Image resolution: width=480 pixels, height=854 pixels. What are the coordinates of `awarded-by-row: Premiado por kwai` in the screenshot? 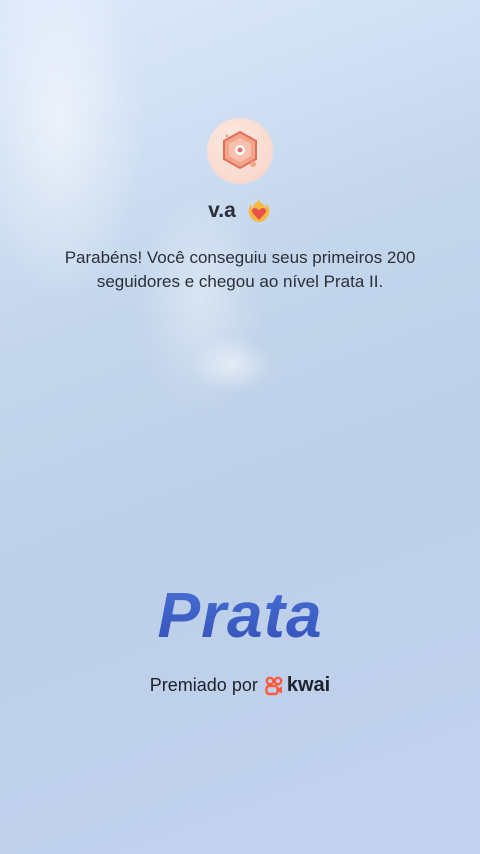 It's located at (240, 685).